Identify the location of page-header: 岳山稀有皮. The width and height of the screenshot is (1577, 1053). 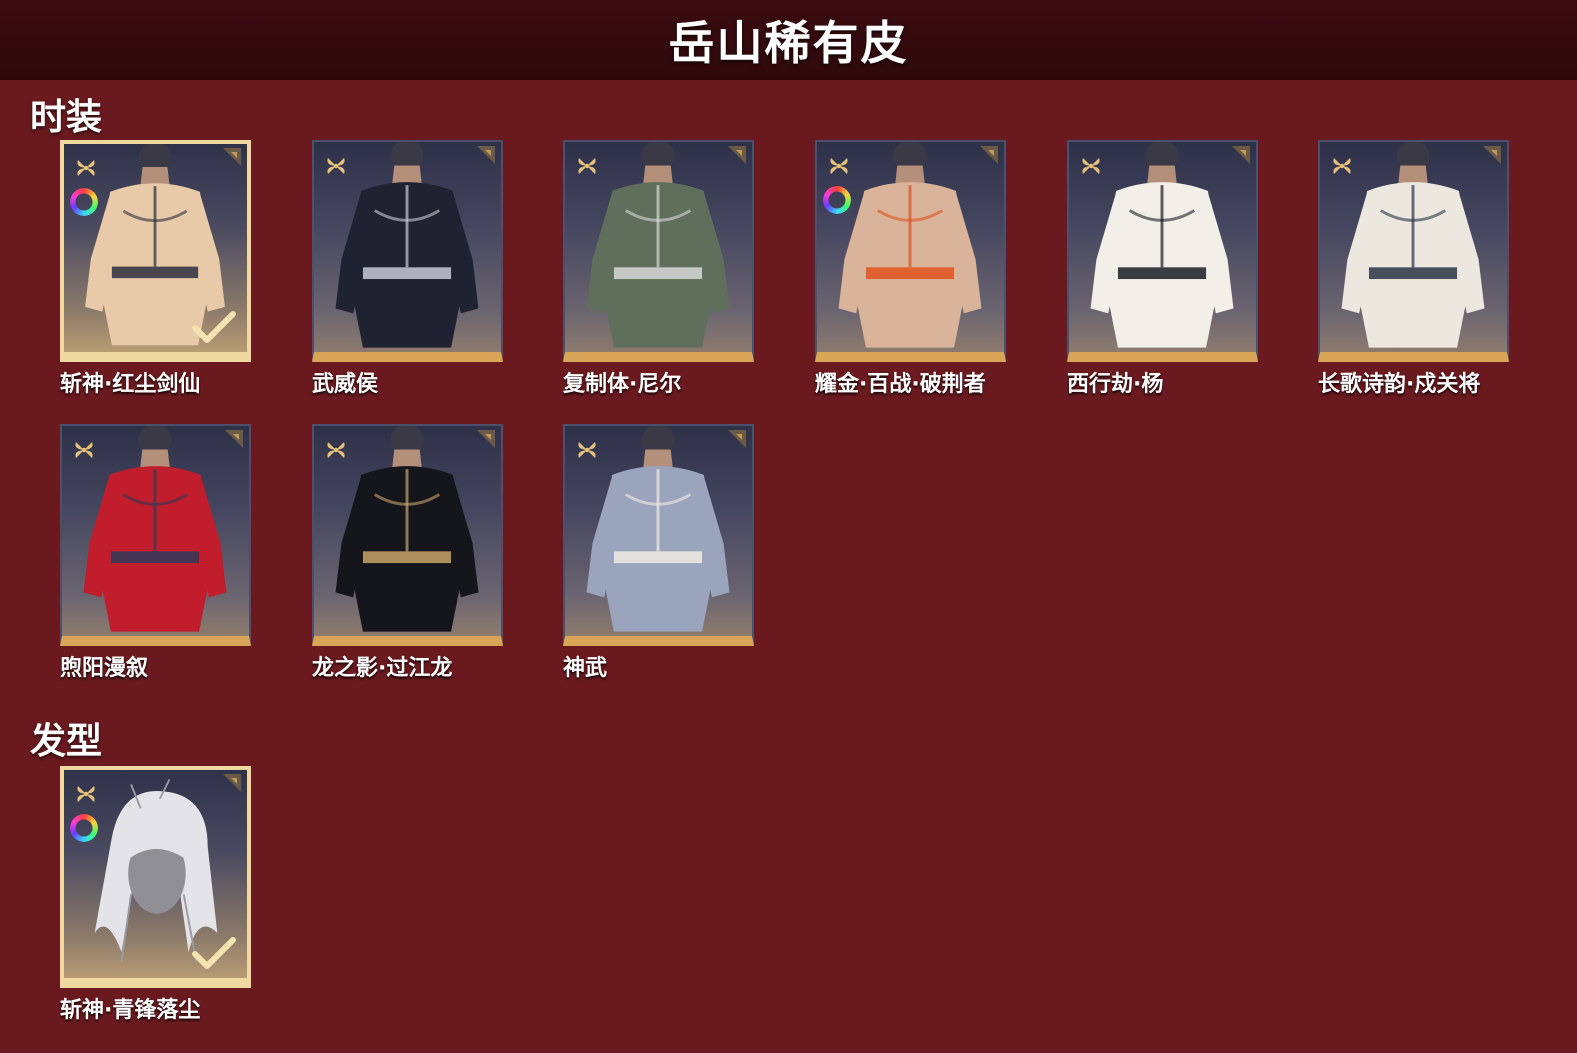
(788, 40).